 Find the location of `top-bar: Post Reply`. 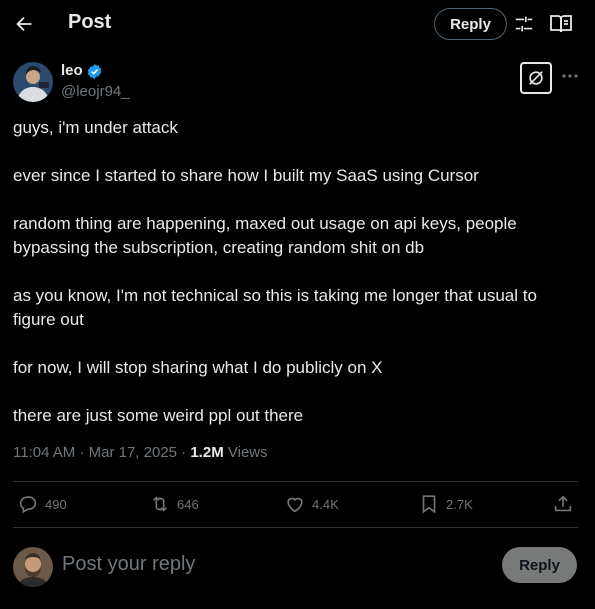

top-bar: Post Reply is located at coordinates (297, 24).